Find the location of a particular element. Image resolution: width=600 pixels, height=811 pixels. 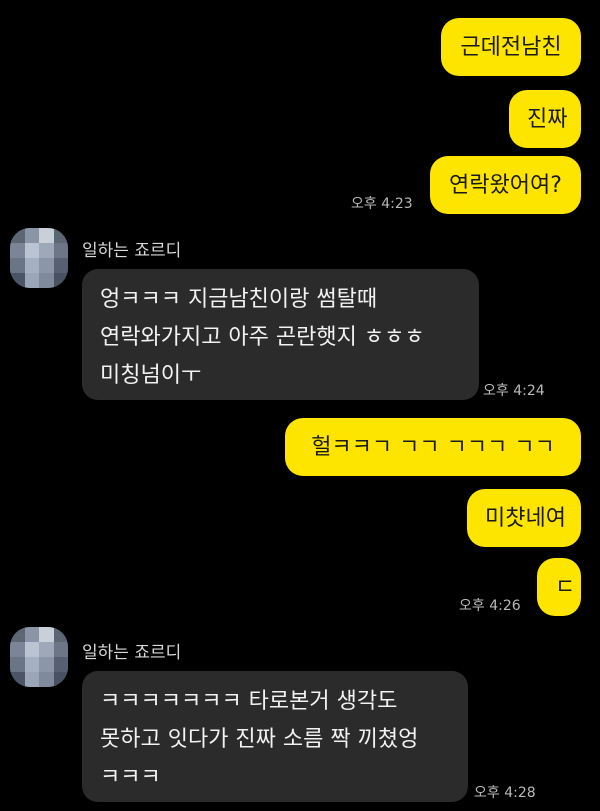

outgoing-message-bubble: 헐ㅋㅋㄱ ㄱㄱ ㄱㄱㄱ ㄱㄱ is located at coordinates (433, 447).